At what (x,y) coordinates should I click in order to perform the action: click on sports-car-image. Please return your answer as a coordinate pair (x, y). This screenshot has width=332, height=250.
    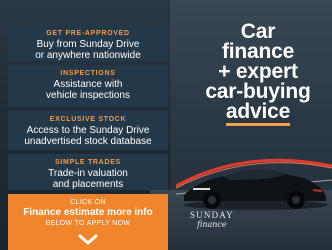
    Looking at the image, I should click on (256, 189).